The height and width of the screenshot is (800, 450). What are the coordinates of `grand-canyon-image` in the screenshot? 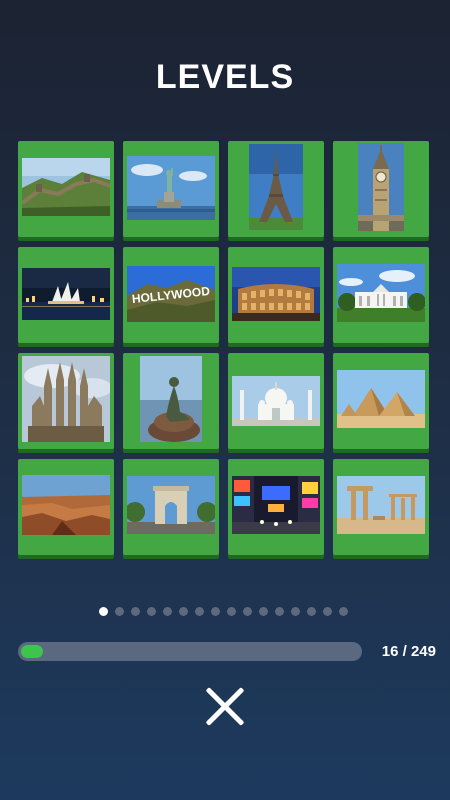 It's located at (66, 505).